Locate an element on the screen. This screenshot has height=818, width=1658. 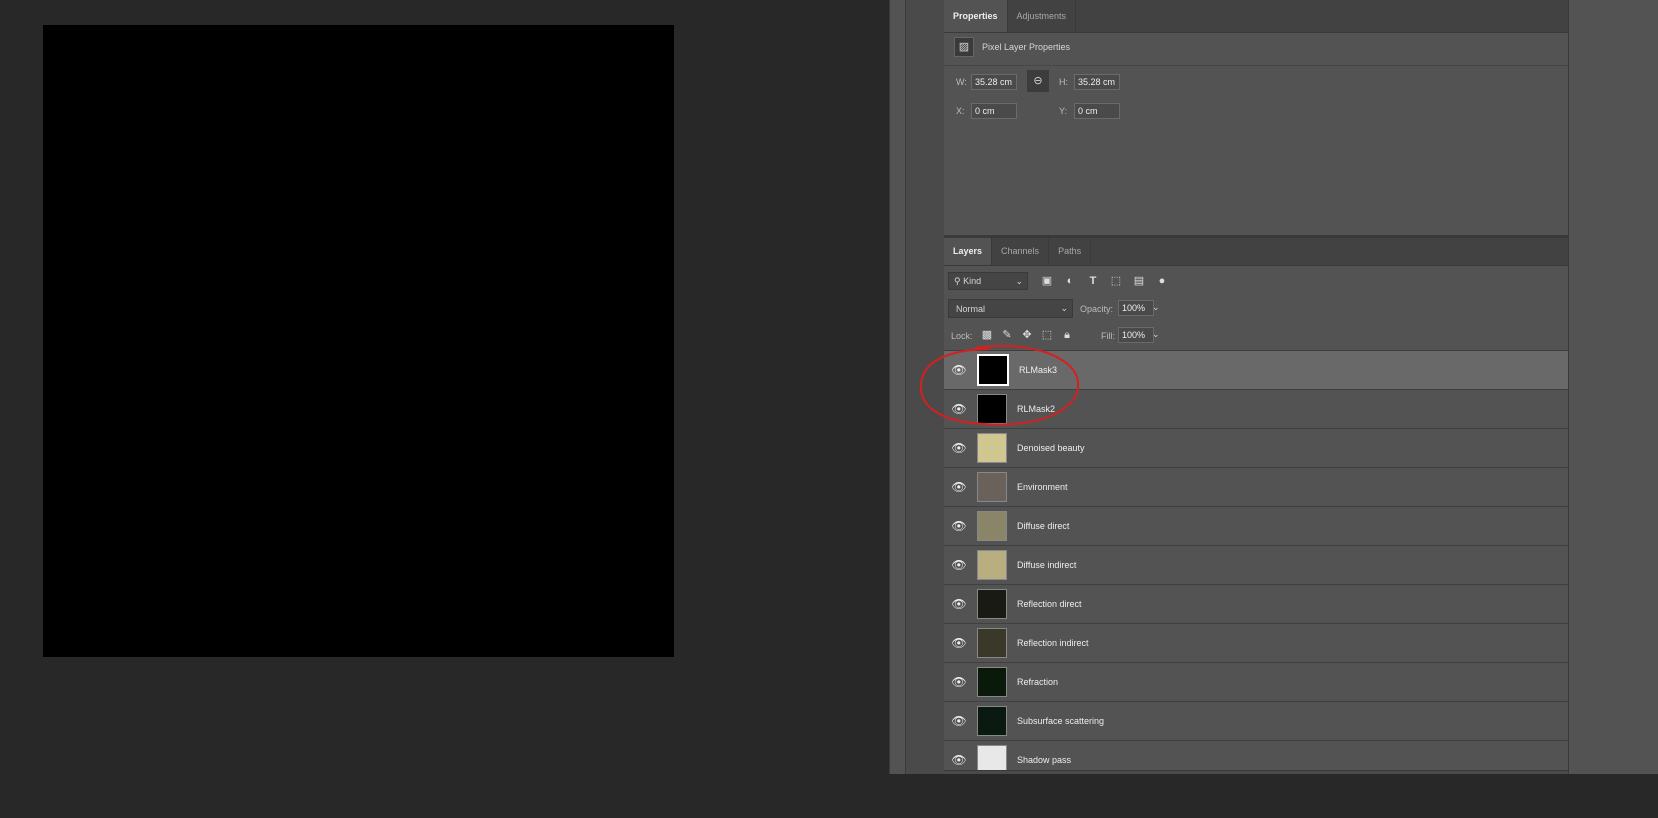
filter-kind-dropdown: ⚲ Kind ⌄ is located at coordinates (988, 281).